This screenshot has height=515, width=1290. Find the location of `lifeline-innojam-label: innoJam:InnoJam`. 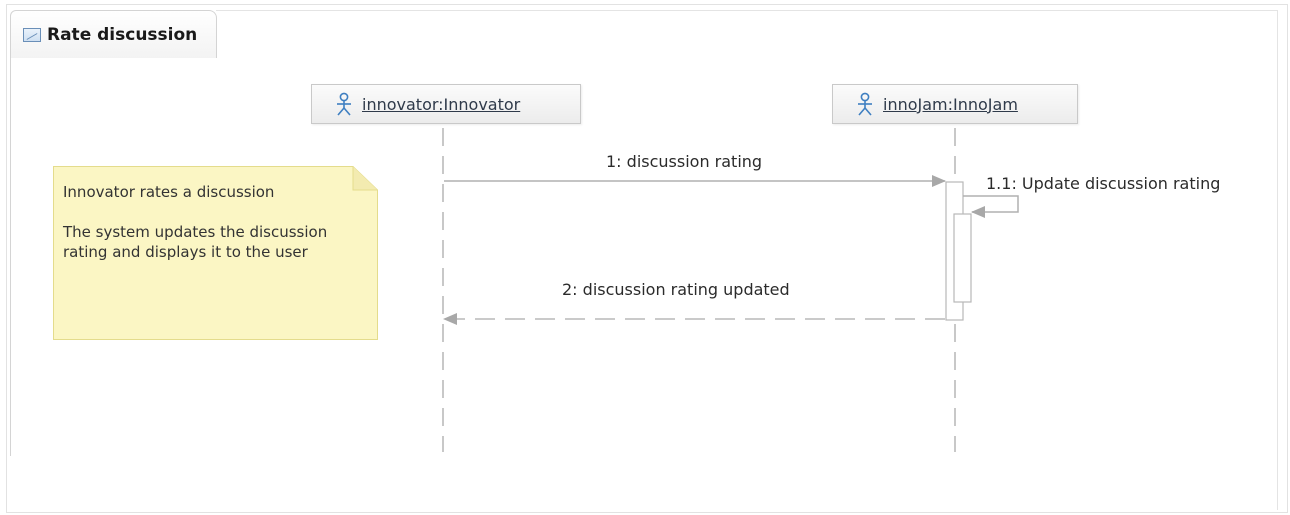

lifeline-innojam-label: innoJam:InnoJam is located at coordinates (950, 104).